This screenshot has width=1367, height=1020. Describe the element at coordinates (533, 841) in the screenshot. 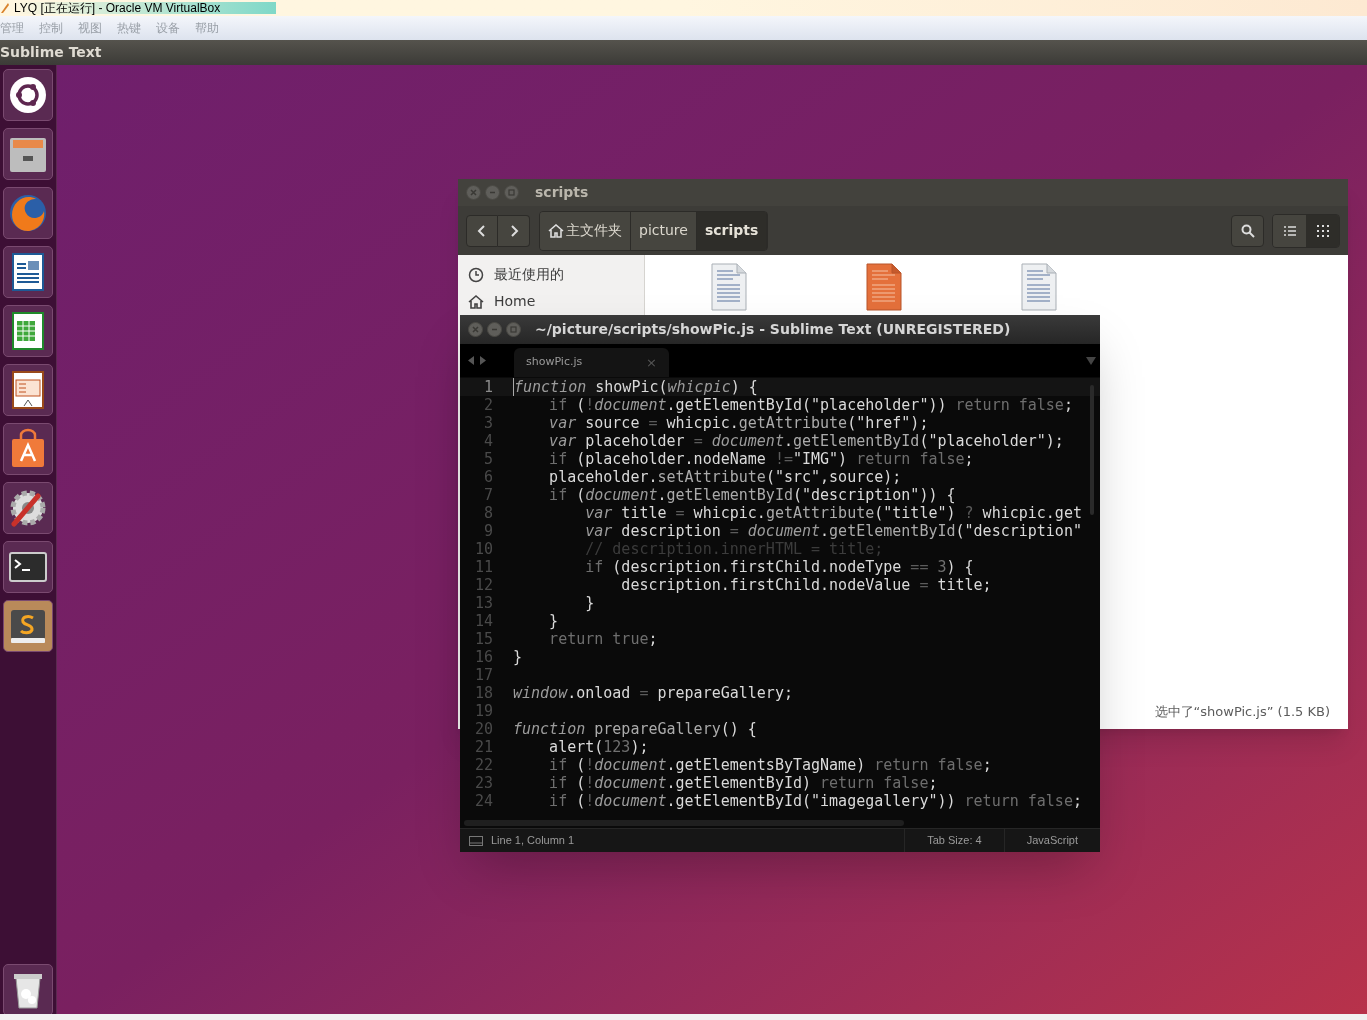

I see `cursor-position: Line 1, Column 1` at that location.